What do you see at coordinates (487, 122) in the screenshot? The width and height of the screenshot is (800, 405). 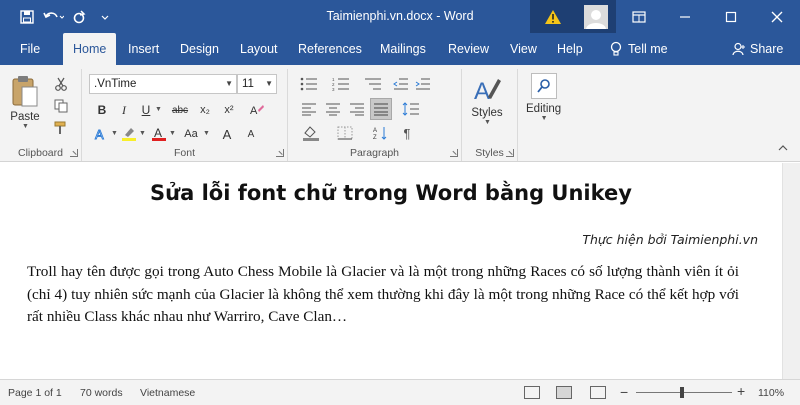 I see `styles-dropdown-icon: ▼` at bounding box center [487, 122].